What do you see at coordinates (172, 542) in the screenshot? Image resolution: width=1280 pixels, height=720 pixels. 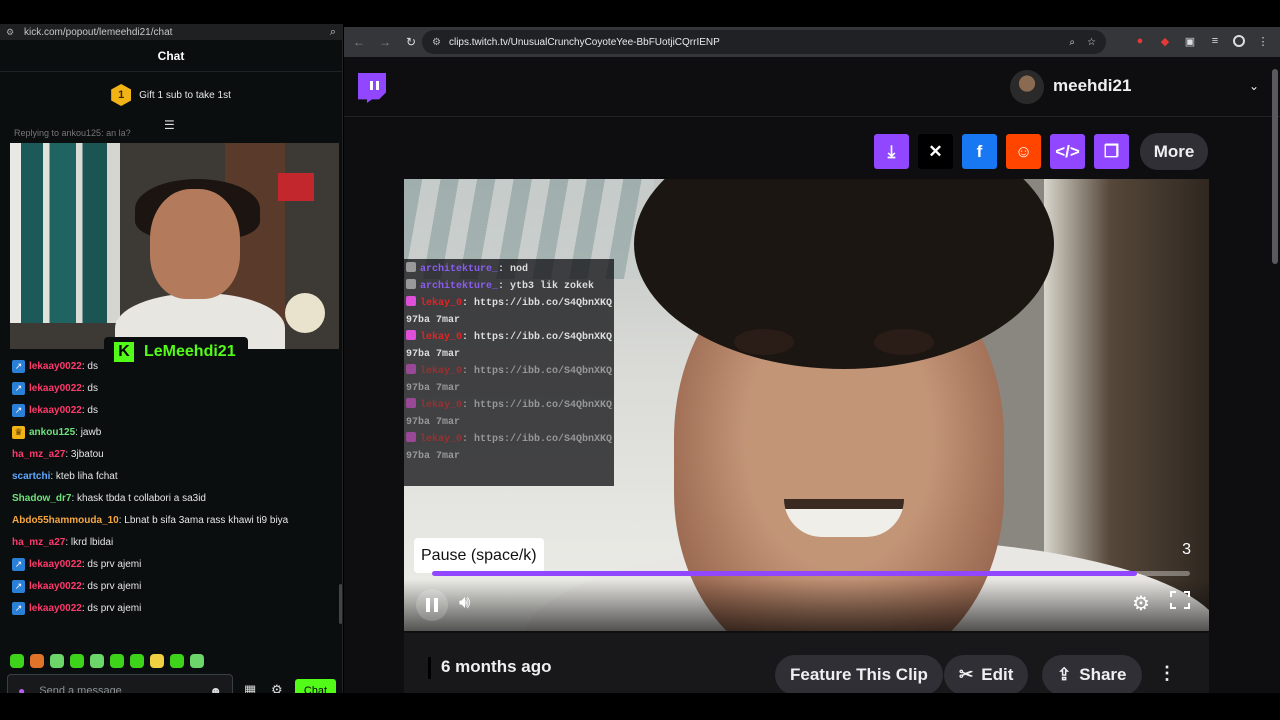 I see `chat-message: ha_mz_a27: lkrd lbidai` at bounding box center [172, 542].